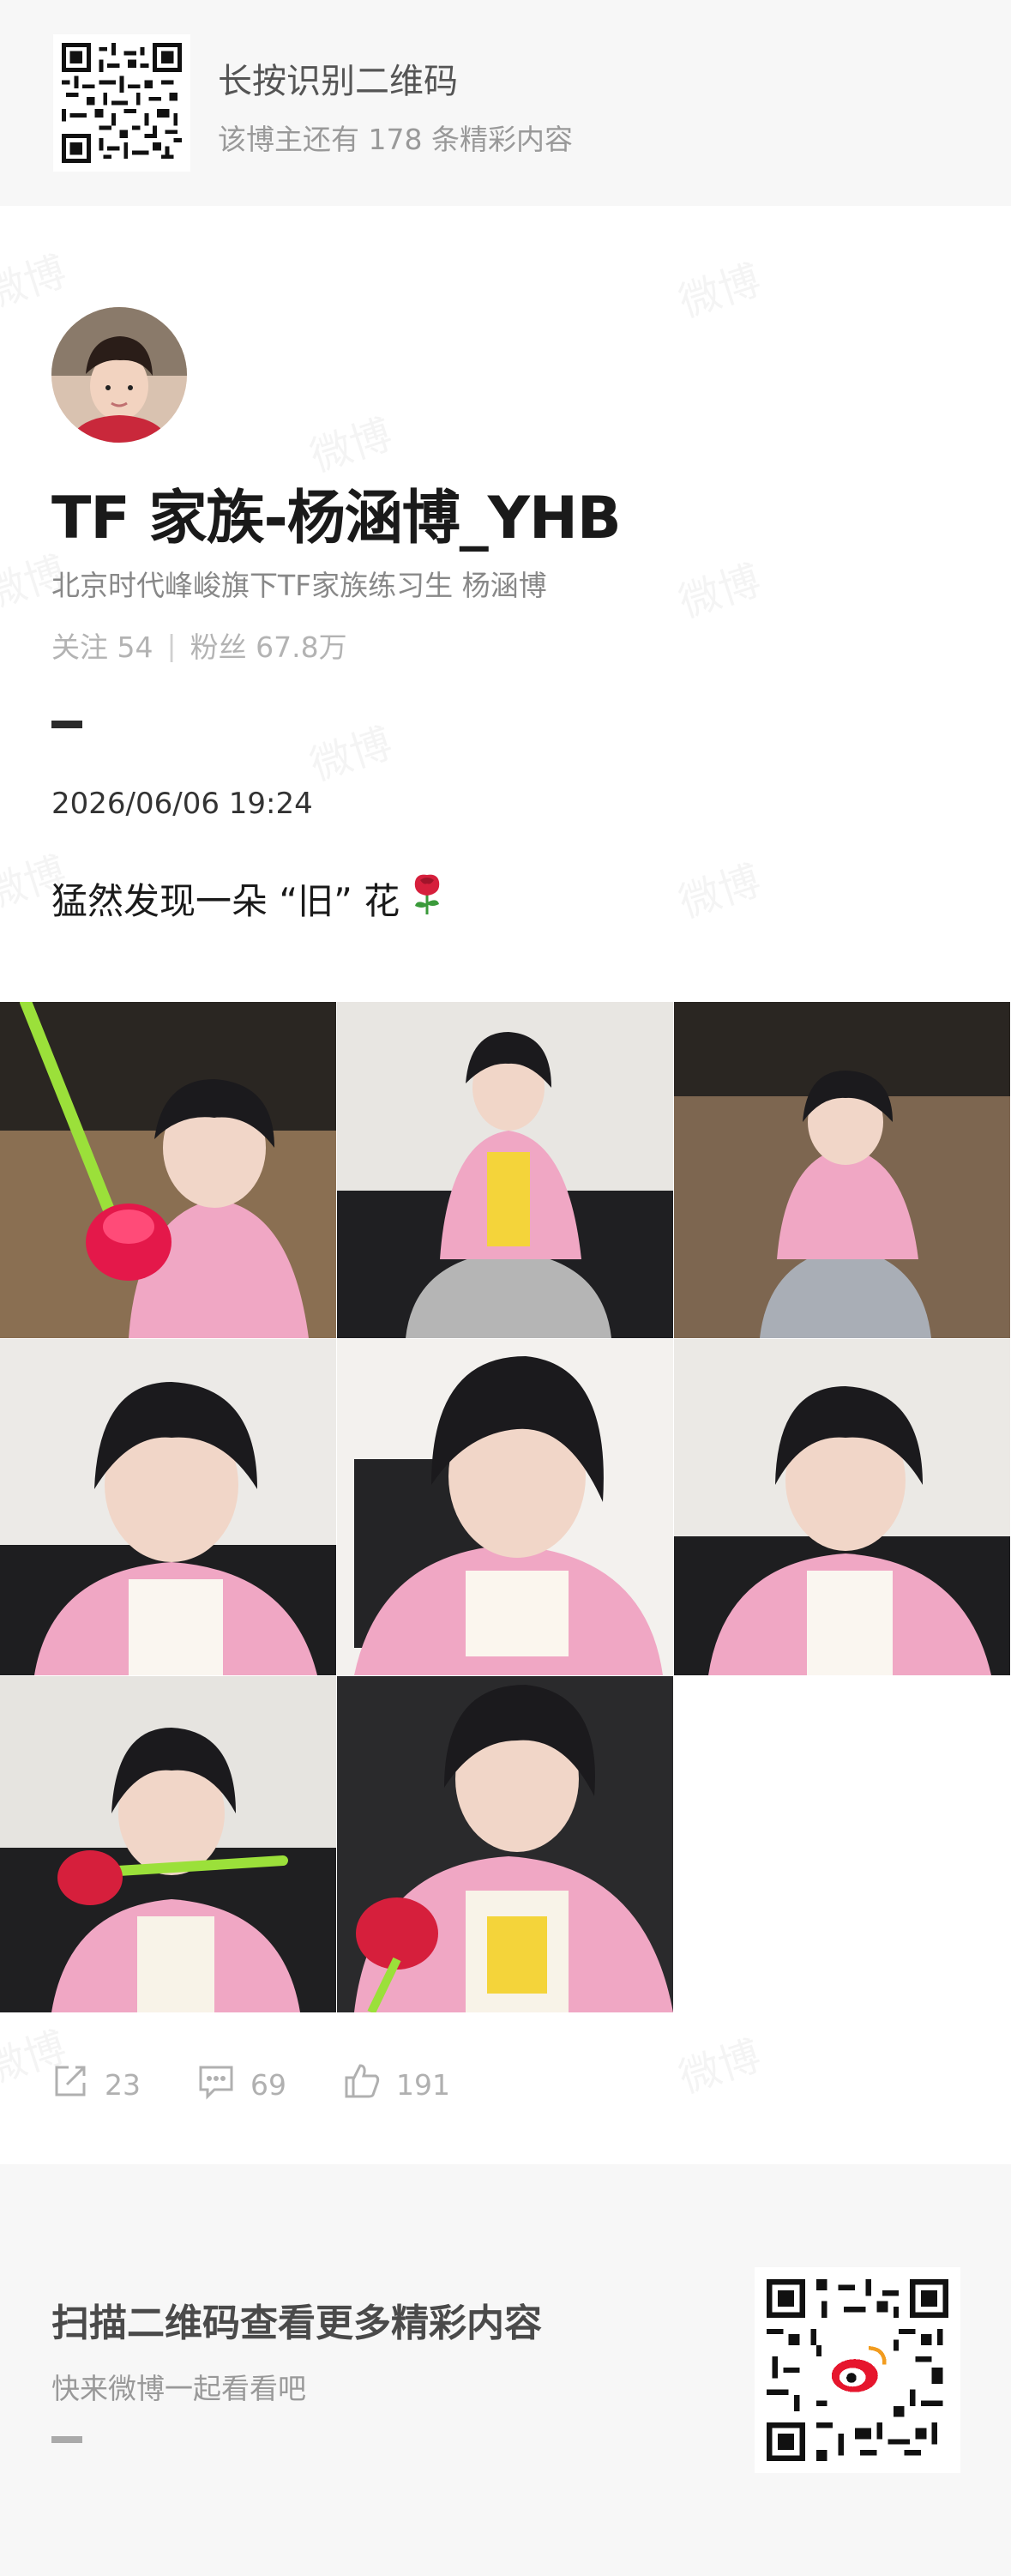 The height and width of the screenshot is (2576, 1011). I want to click on post-text: 猛然发现一朵 “旧” 花, so click(248, 898).